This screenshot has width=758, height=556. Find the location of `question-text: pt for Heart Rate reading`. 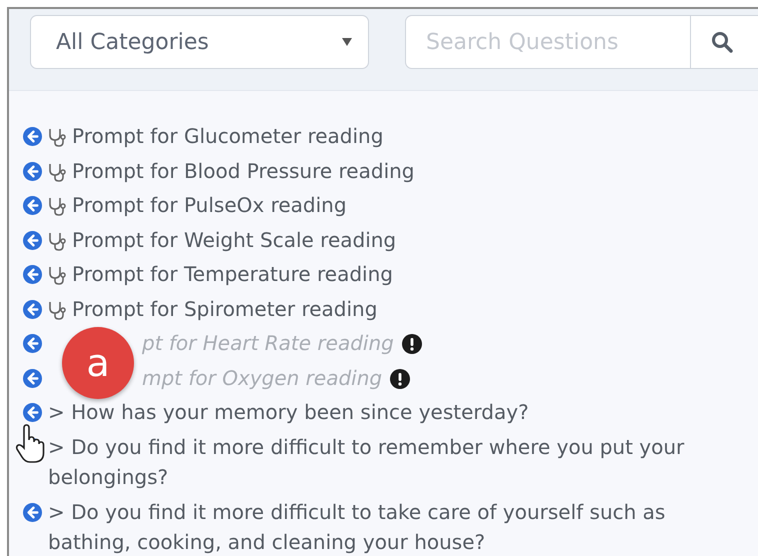

question-text: pt for Heart Rate reading is located at coordinates (268, 343).